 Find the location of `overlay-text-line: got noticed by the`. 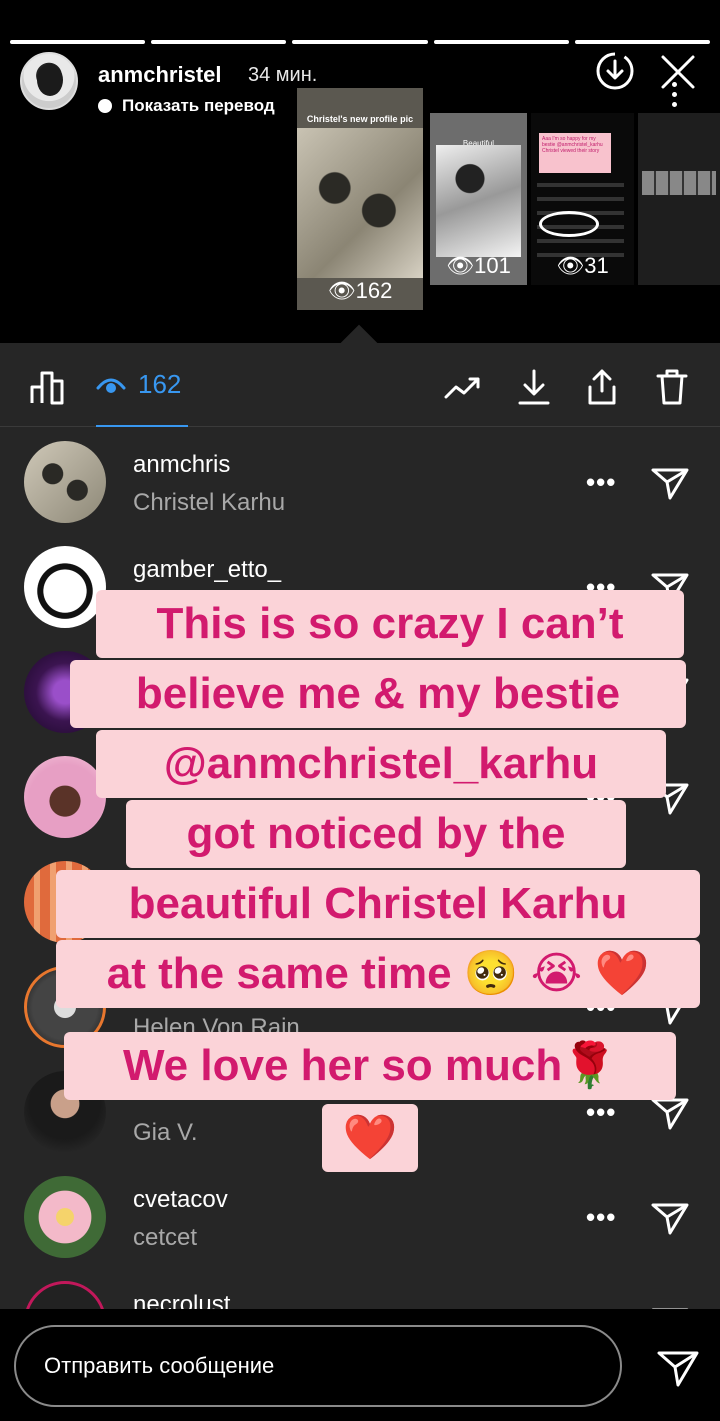

overlay-text-line: got noticed by the is located at coordinates (376, 834).